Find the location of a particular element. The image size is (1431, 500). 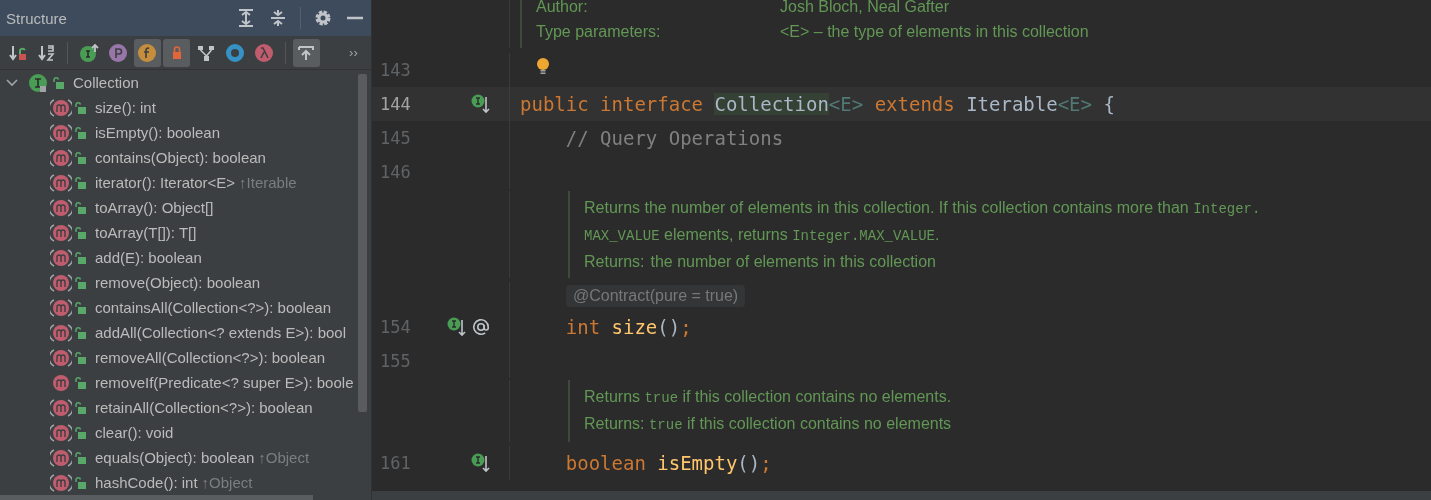

expand-all-icon is located at coordinates (246, 18).